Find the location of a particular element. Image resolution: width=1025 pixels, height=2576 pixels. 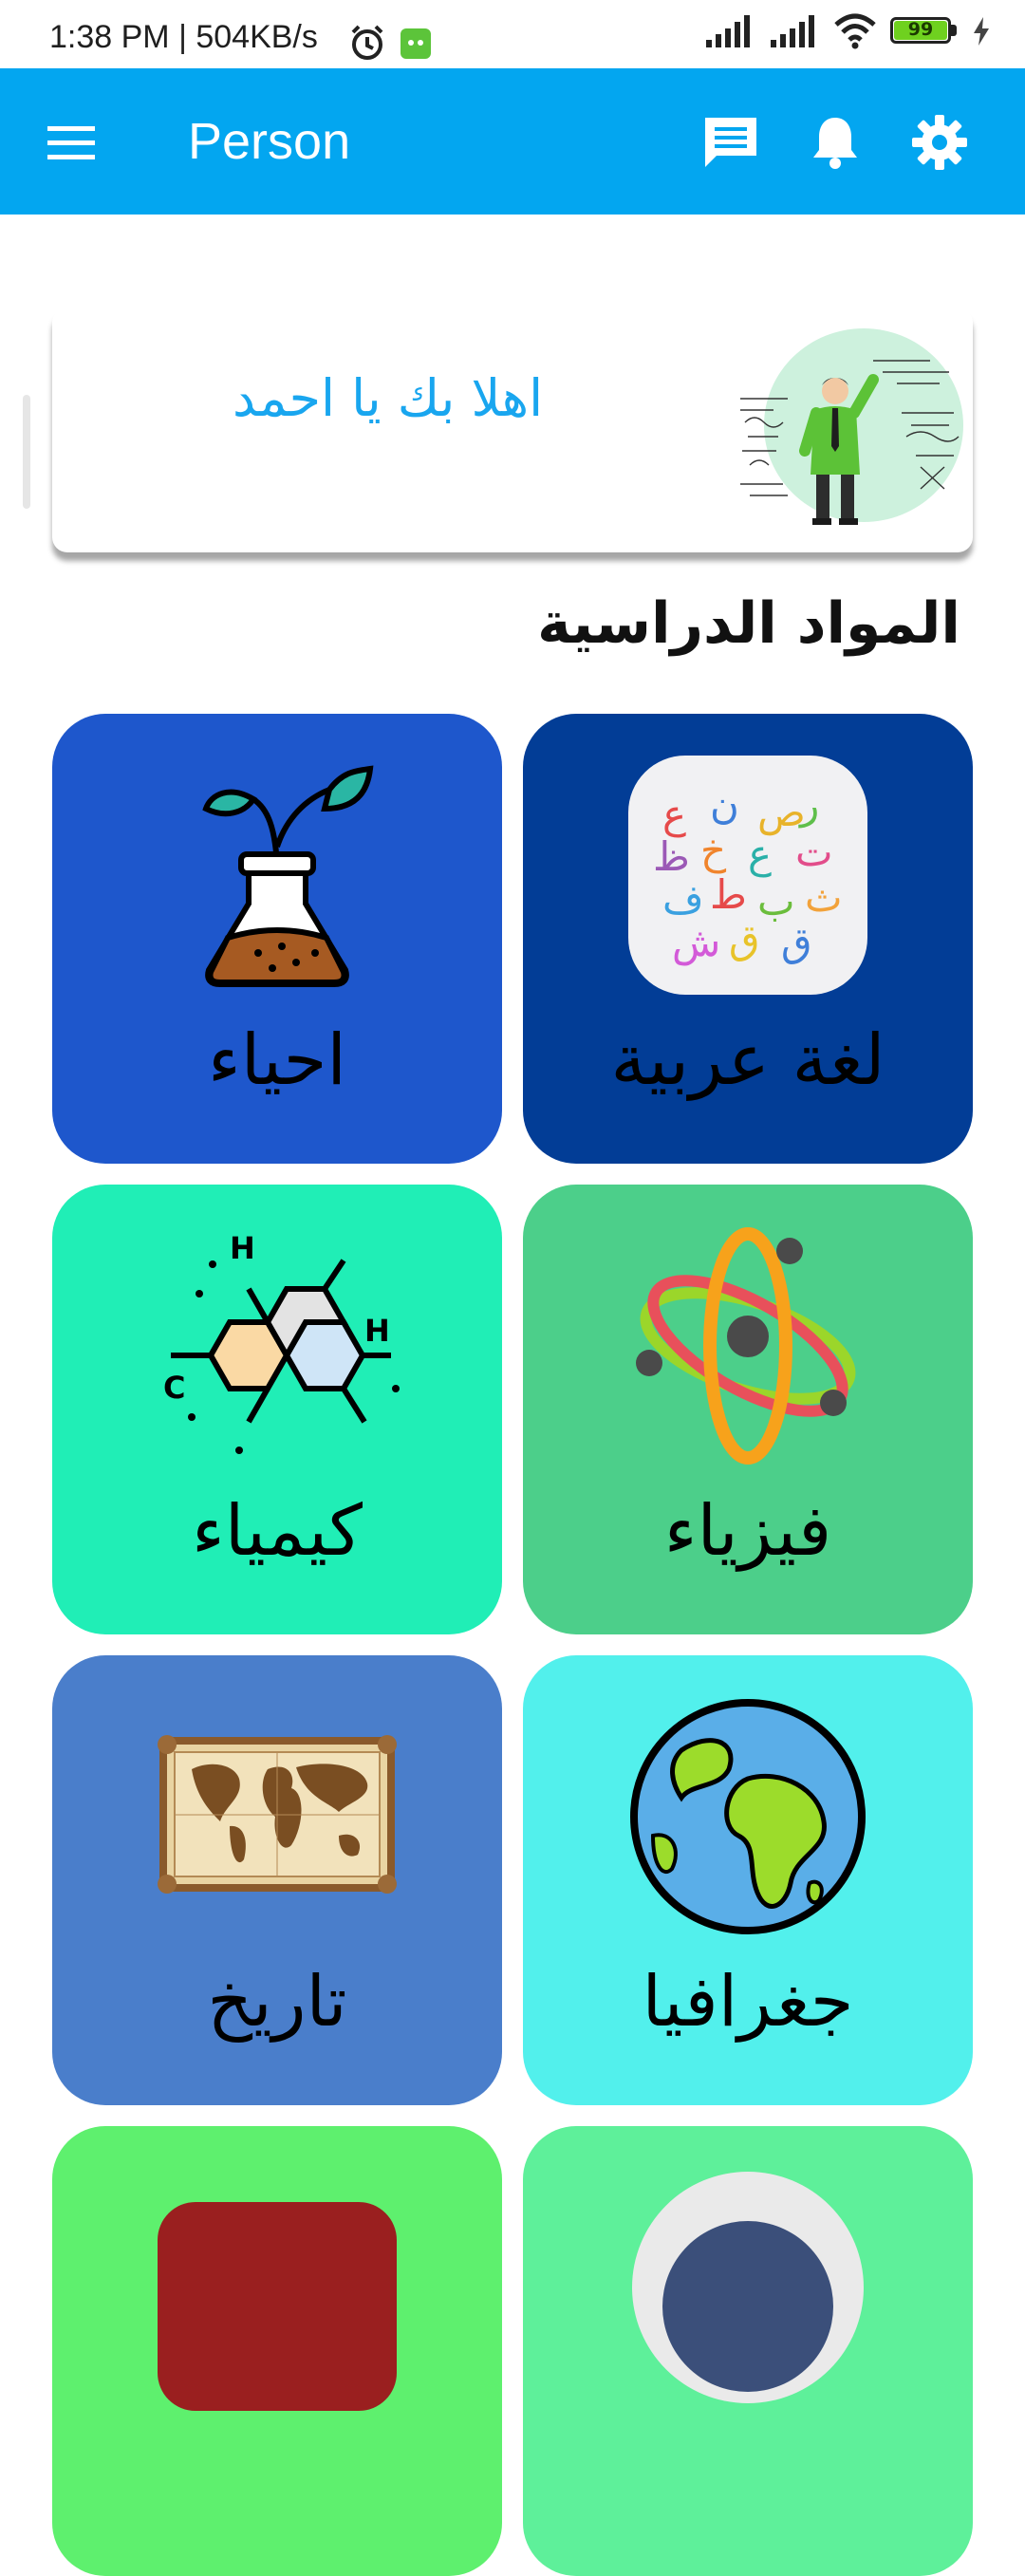

settings-button is located at coordinates (940, 142).